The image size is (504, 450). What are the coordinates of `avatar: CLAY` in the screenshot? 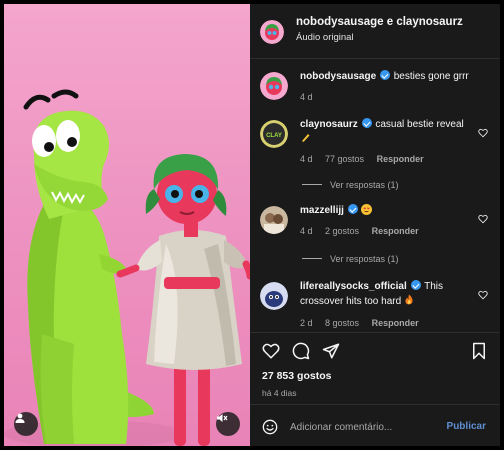 It's located at (274, 134).